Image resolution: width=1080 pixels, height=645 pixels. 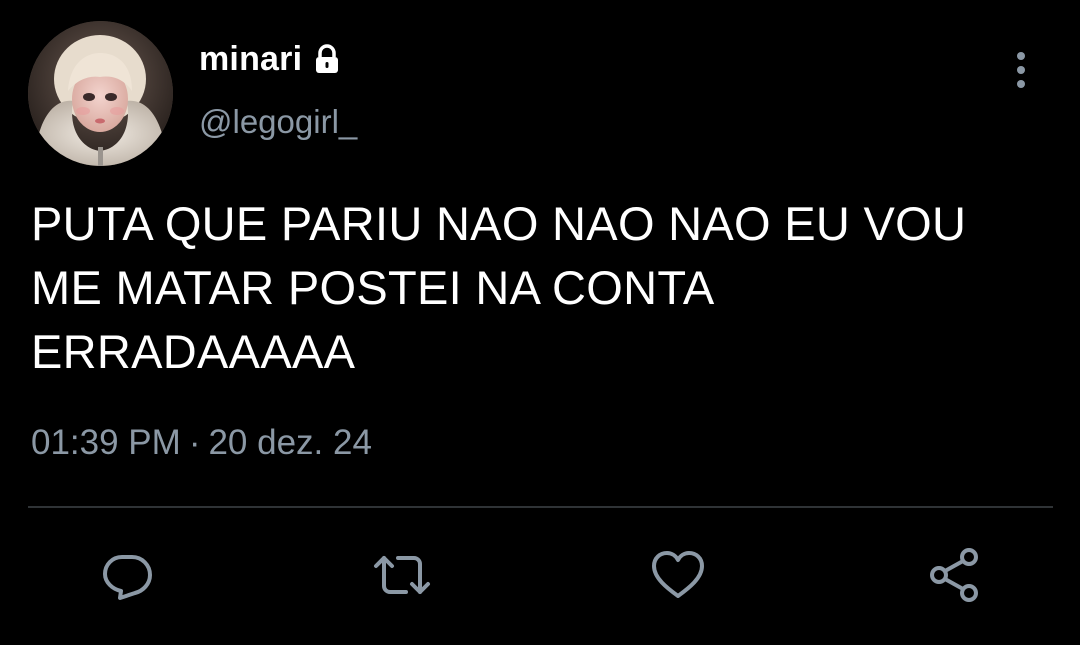 I want to click on like-button, so click(x=678, y=575).